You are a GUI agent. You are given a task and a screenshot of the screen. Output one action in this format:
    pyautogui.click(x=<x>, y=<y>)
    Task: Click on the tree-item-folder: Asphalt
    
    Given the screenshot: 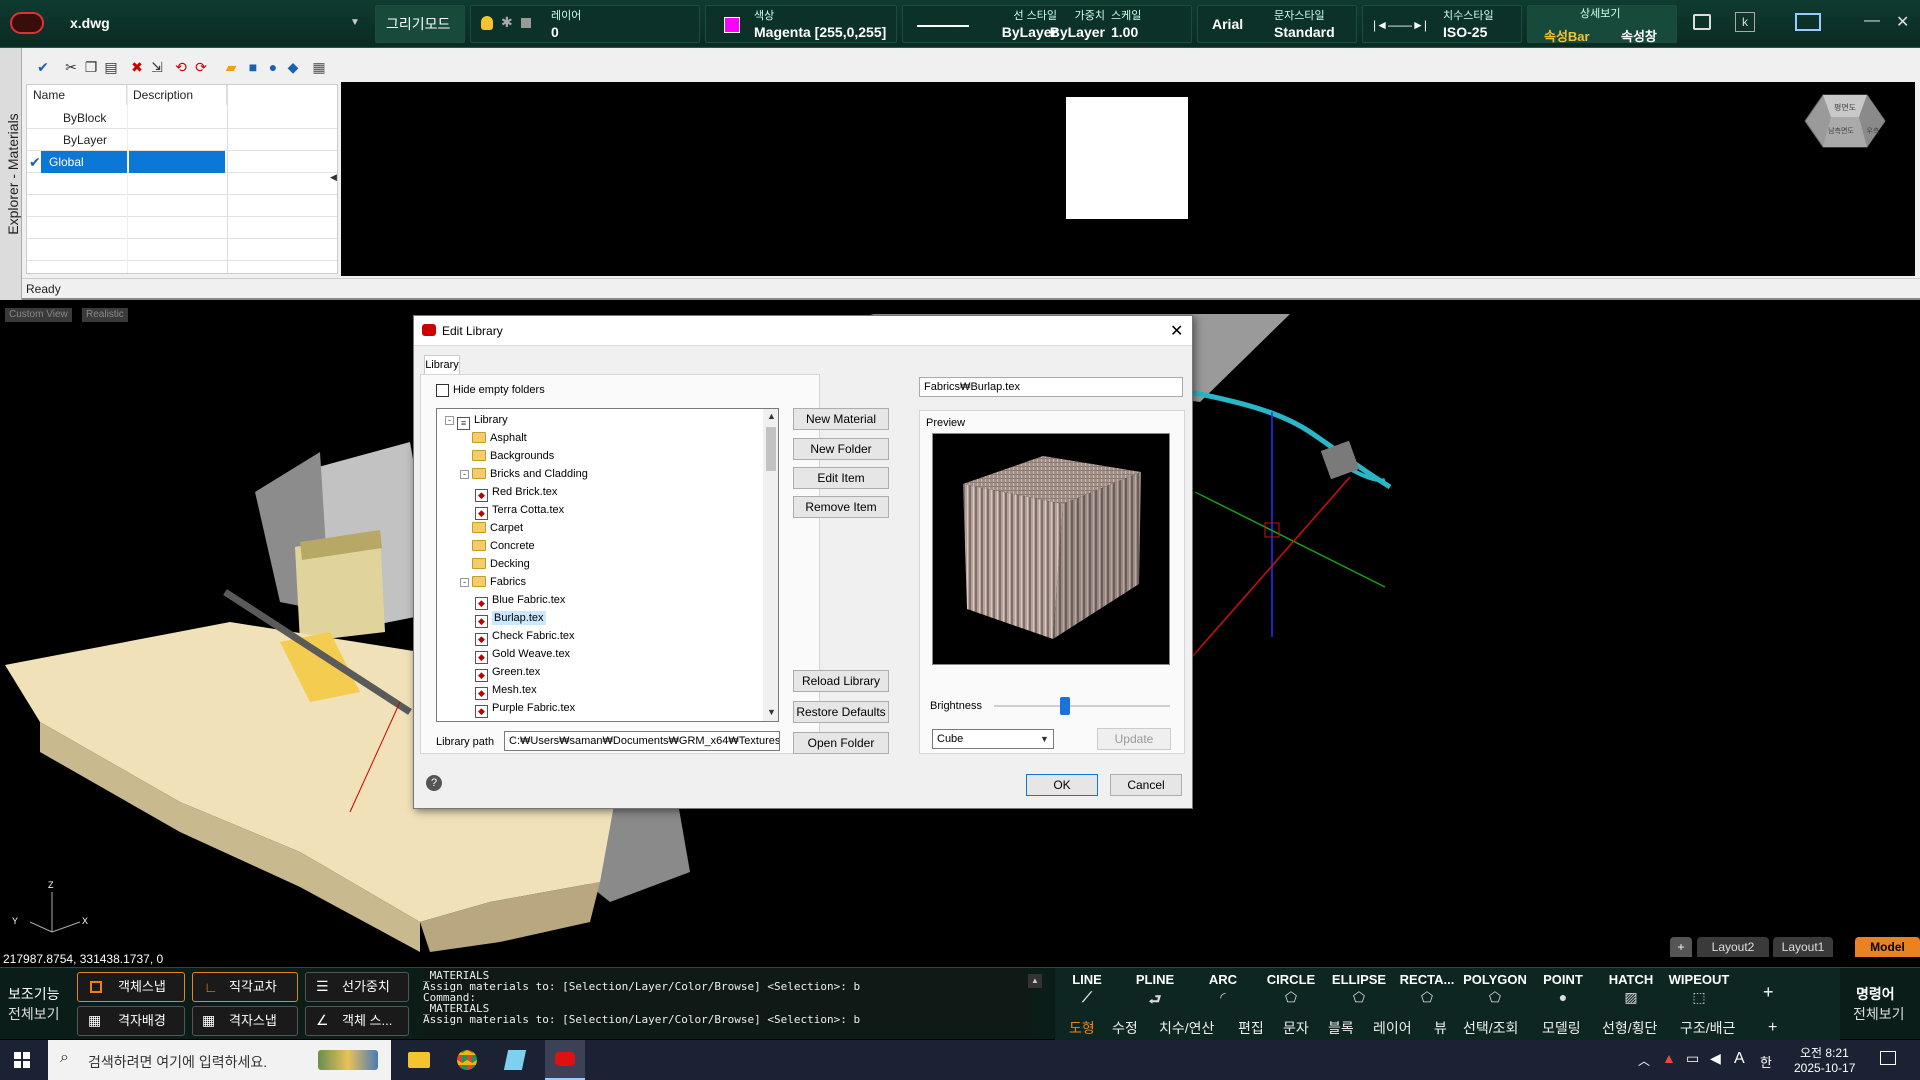 What is the action you would take?
    pyautogui.click(x=493, y=438)
    